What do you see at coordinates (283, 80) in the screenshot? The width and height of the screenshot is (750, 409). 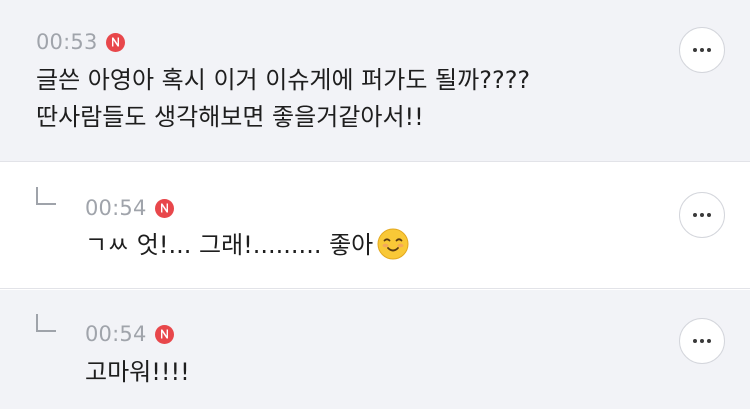 I see `comment-line: 글쓴 아영아 혹시 이거 이슈게에 퍼가도 될까????` at bounding box center [283, 80].